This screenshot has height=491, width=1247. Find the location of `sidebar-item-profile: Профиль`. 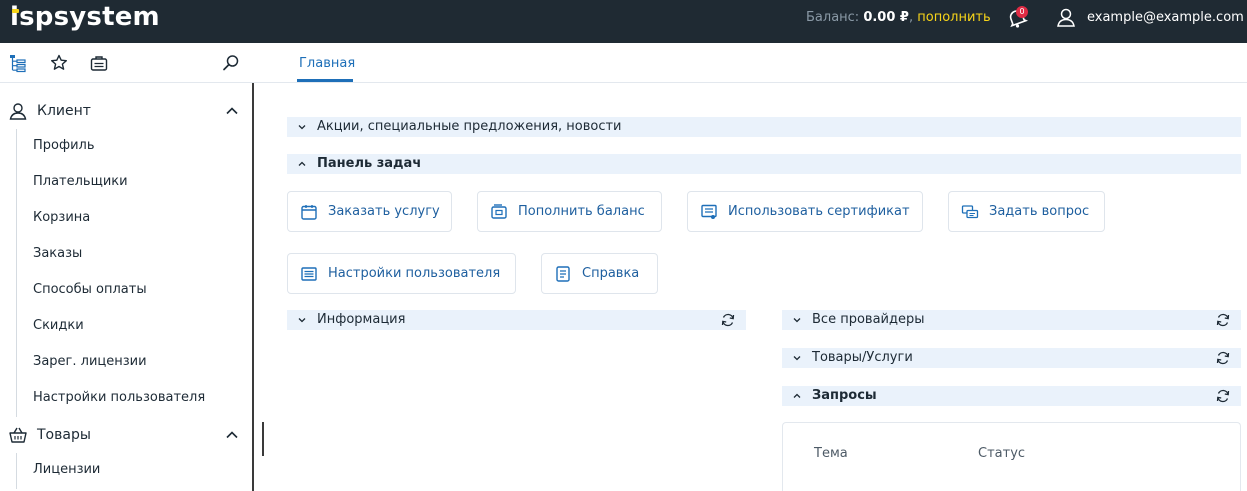

sidebar-item-profile: Профиль is located at coordinates (134, 147).